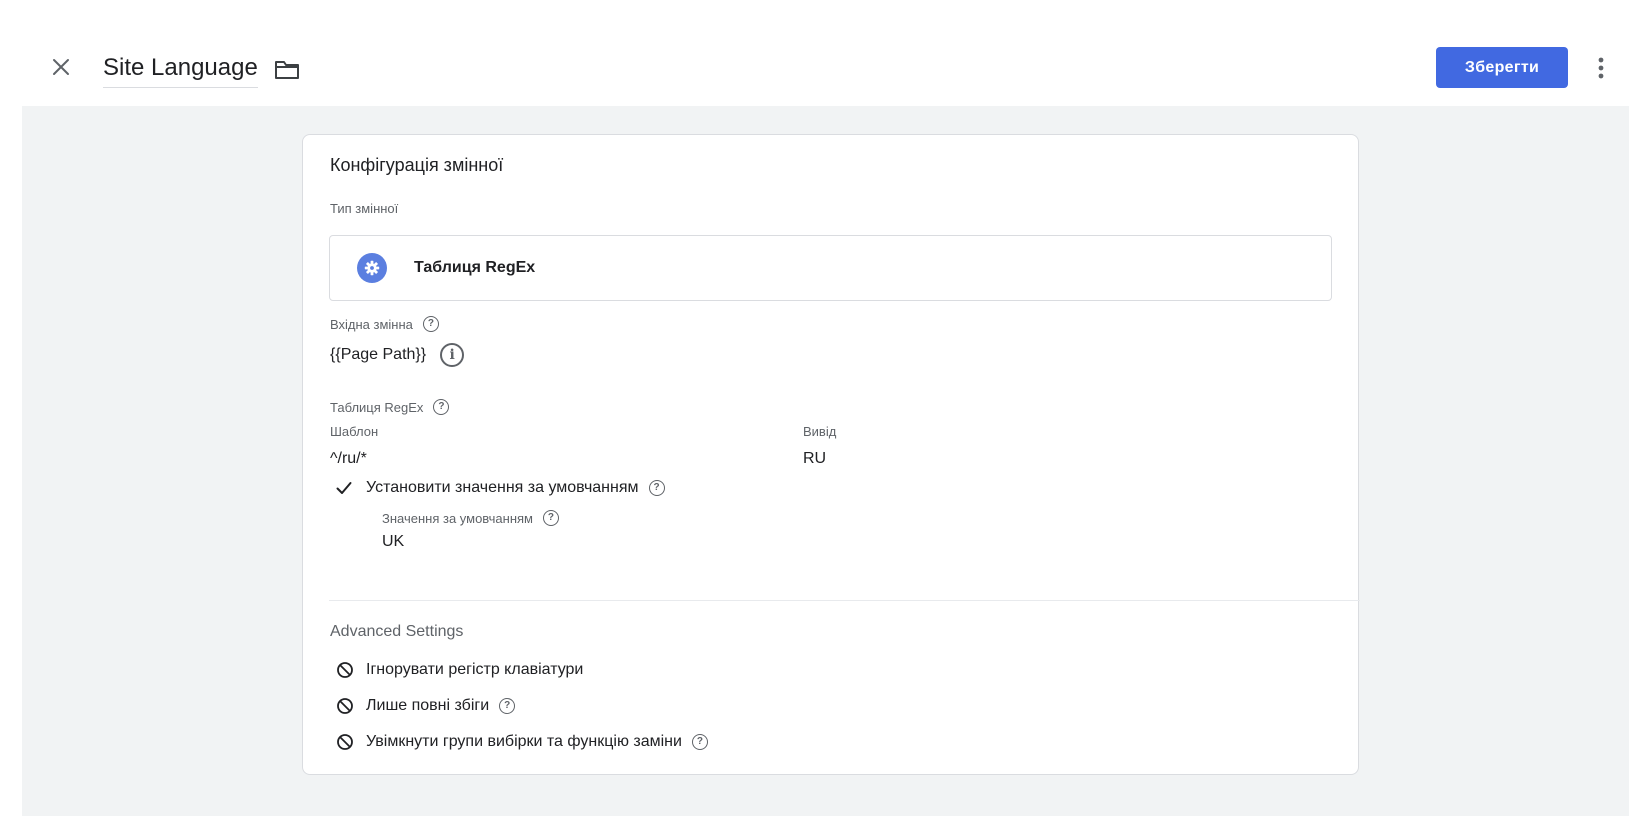  What do you see at coordinates (475, 669) in the screenshot?
I see `advanced-option-label: Ігнорувати регістр клавіатури` at bounding box center [475, 669].